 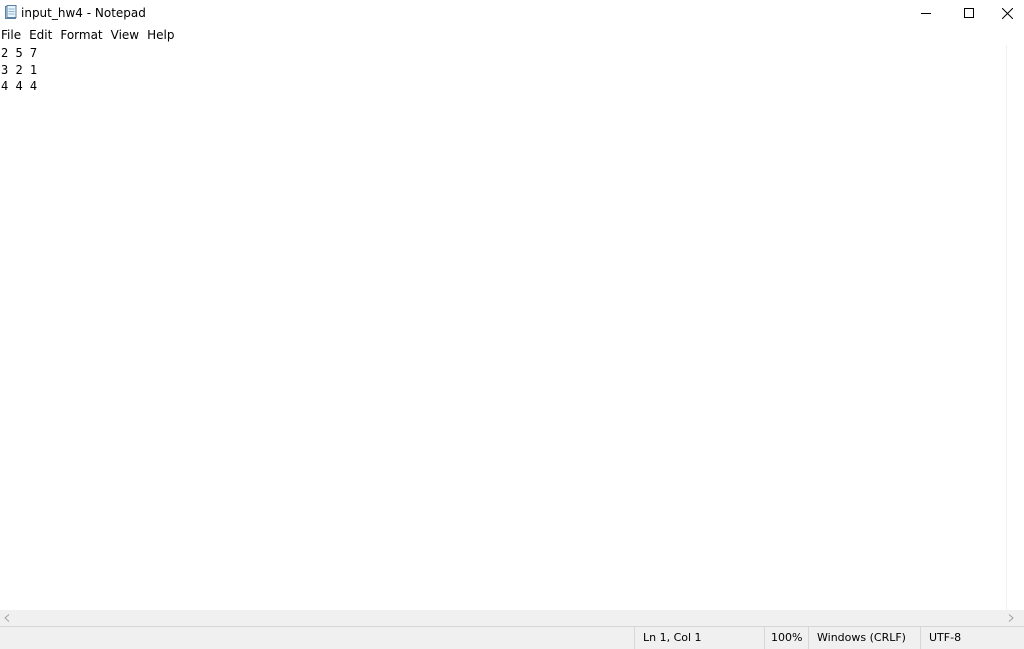 What do you see at coordinates (83, 13) in the screenshot?
I see `window-title: input_hw4 - Notepad` at bounding box center [83, 13].